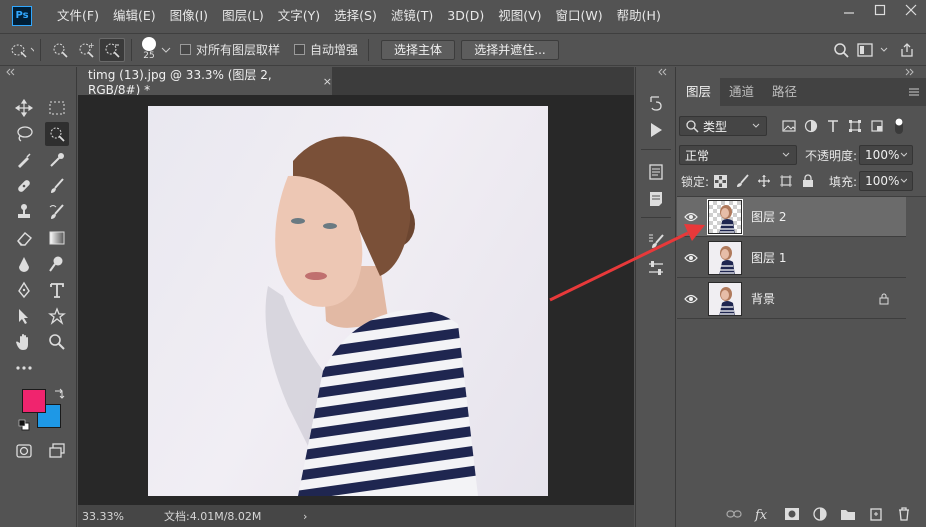 This screenshot has height=527, width=926. What do you see at coordinates (723, 126) in the screenshot?
I see `filter-kind-dropdown: 类型` at bounding box center [723, 126].